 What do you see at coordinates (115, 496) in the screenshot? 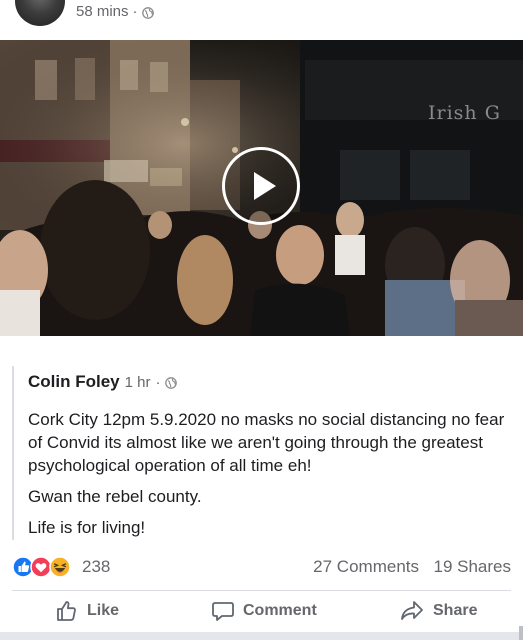
I see `post-paragraph: Gwan the rebel county.` at bounding box center [115, 496].